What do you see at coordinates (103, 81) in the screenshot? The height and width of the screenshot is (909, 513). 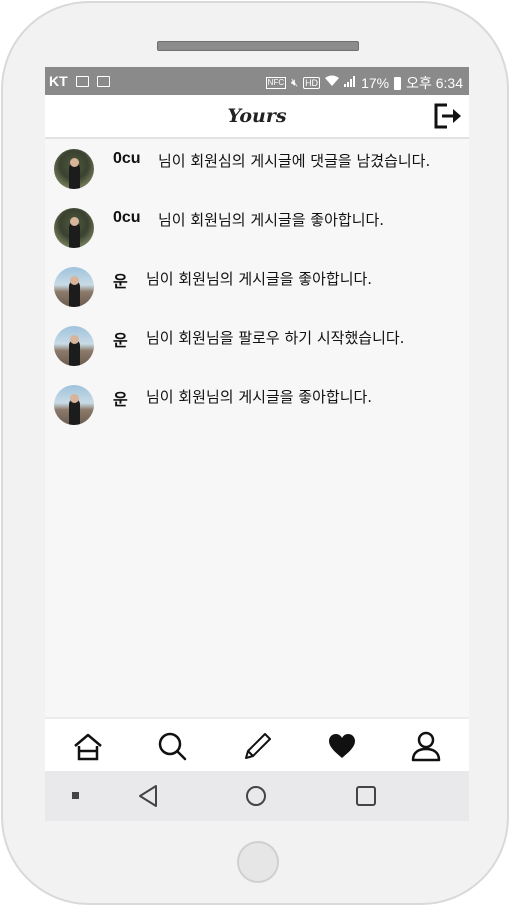 I see `activity-notification-icon` at bounding box center [103, 81].